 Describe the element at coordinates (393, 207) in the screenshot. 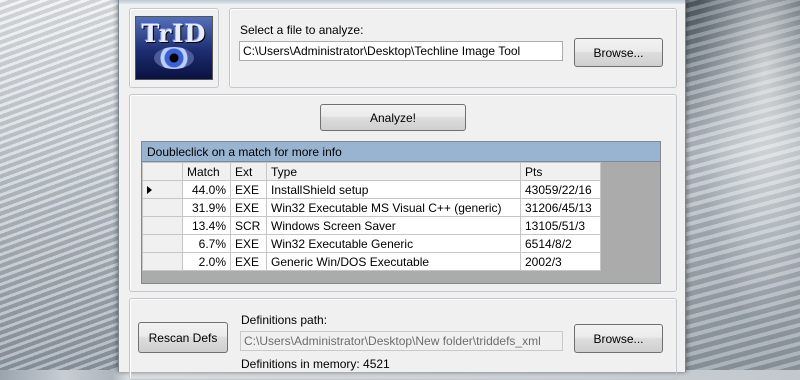

I see `type-cell: Win32 Executable MS Visual C++ (generic)` at that location.